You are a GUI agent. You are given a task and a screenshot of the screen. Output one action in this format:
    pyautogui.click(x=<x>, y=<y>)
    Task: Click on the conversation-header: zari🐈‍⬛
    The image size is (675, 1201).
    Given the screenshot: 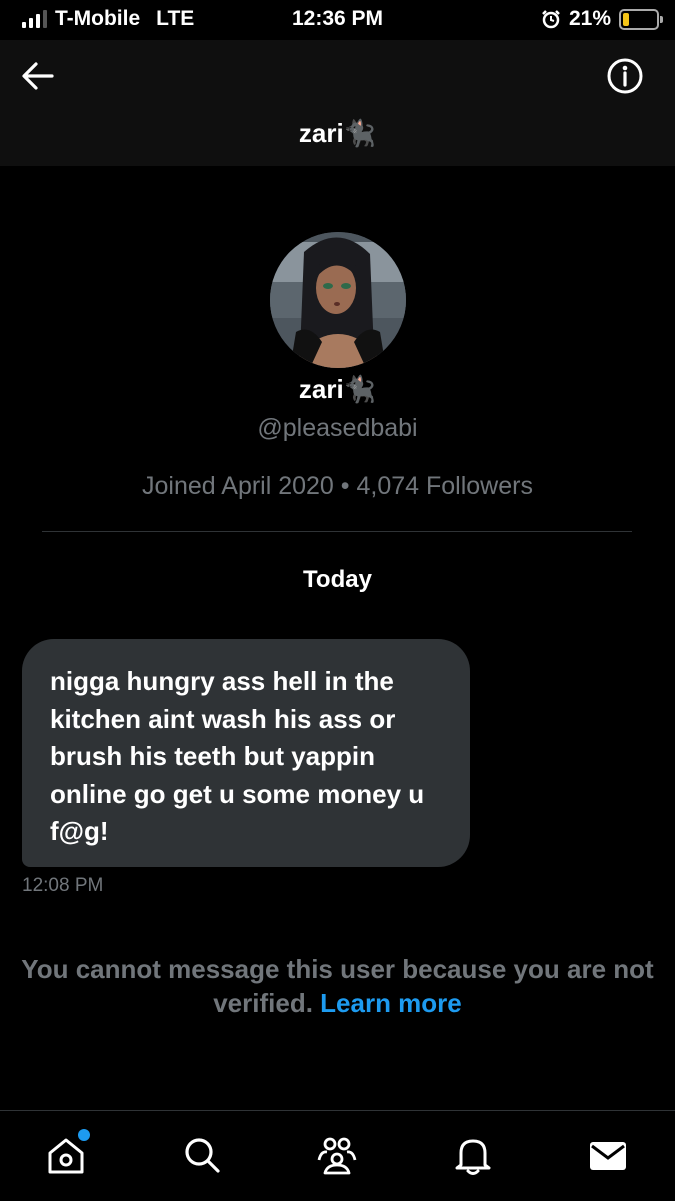 What is the action you would take?
    pyautogui.click(x=337, y=103)
    